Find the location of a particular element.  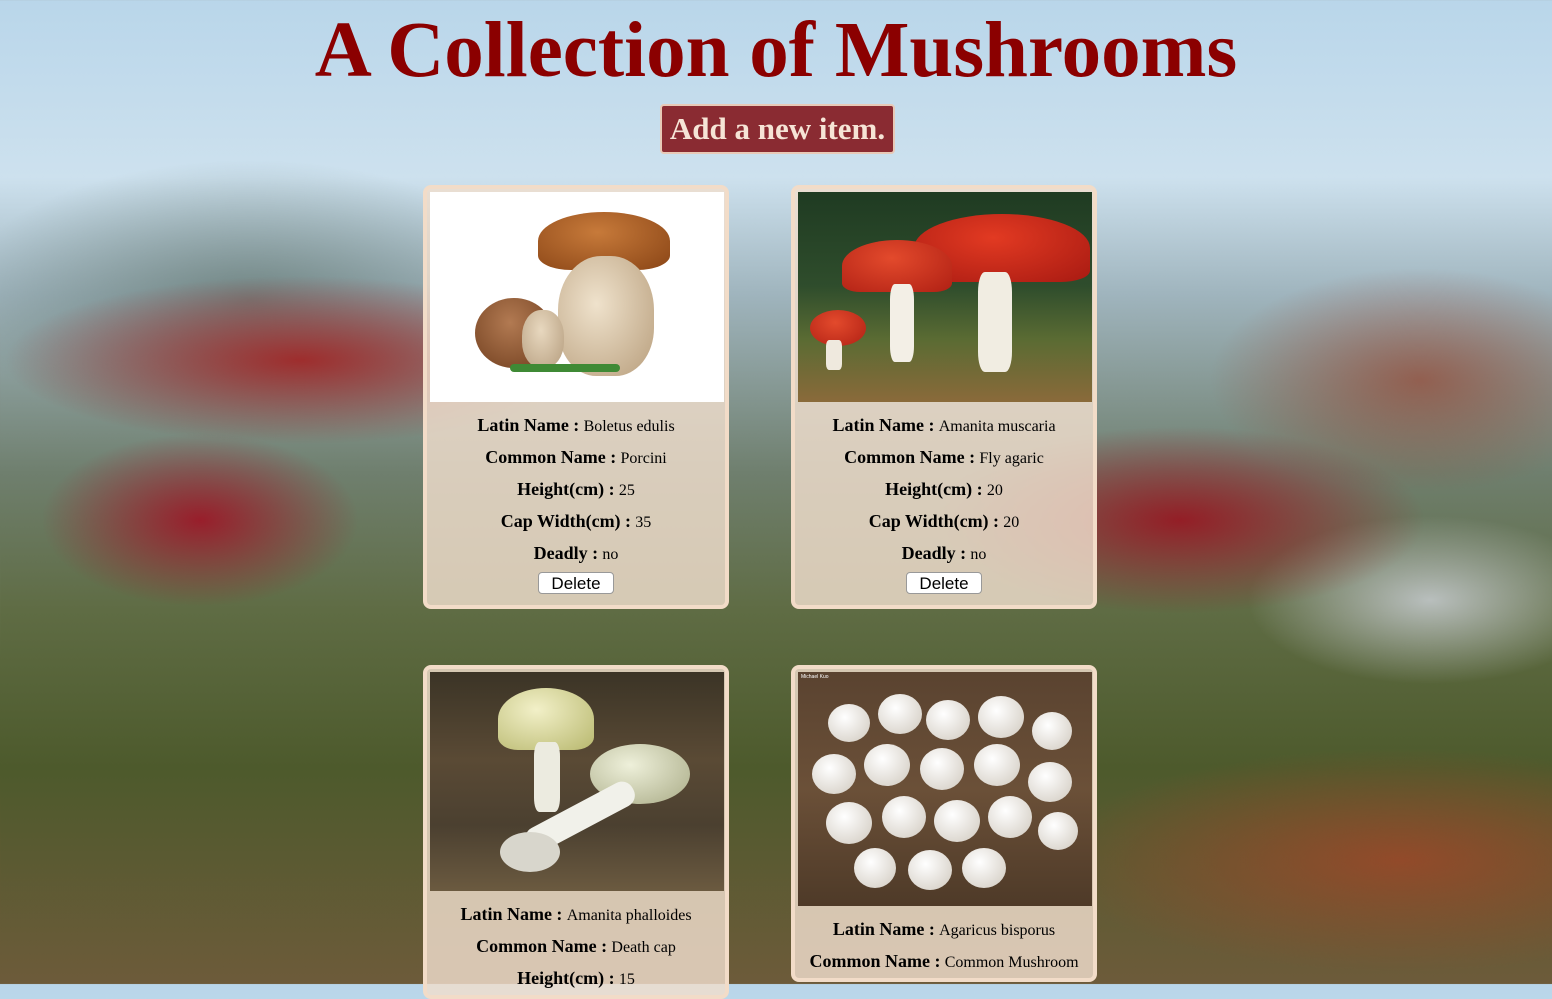

common-name-value: Death cap is located at coordinates (643, 947).